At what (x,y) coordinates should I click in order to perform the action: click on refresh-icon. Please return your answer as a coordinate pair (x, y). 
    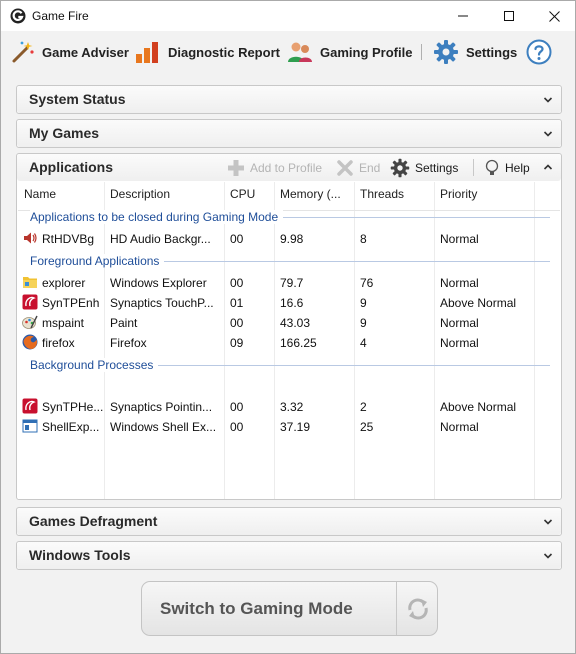
    Looking at the image, I should click on (417, 608).